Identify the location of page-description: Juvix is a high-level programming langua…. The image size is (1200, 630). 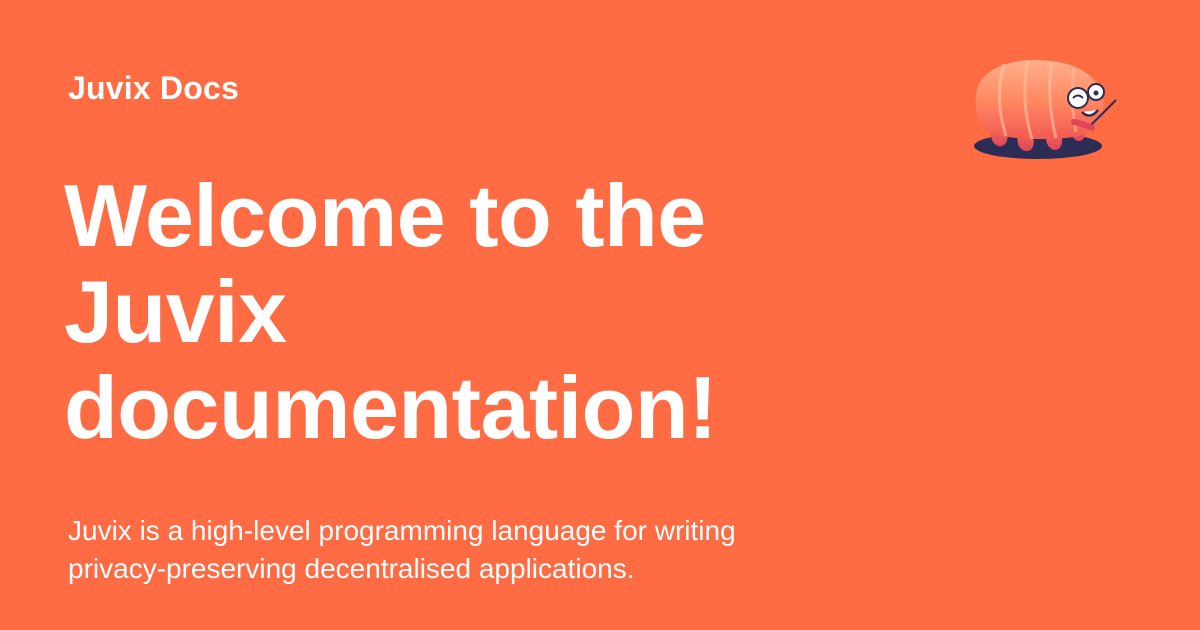
(402, 549).